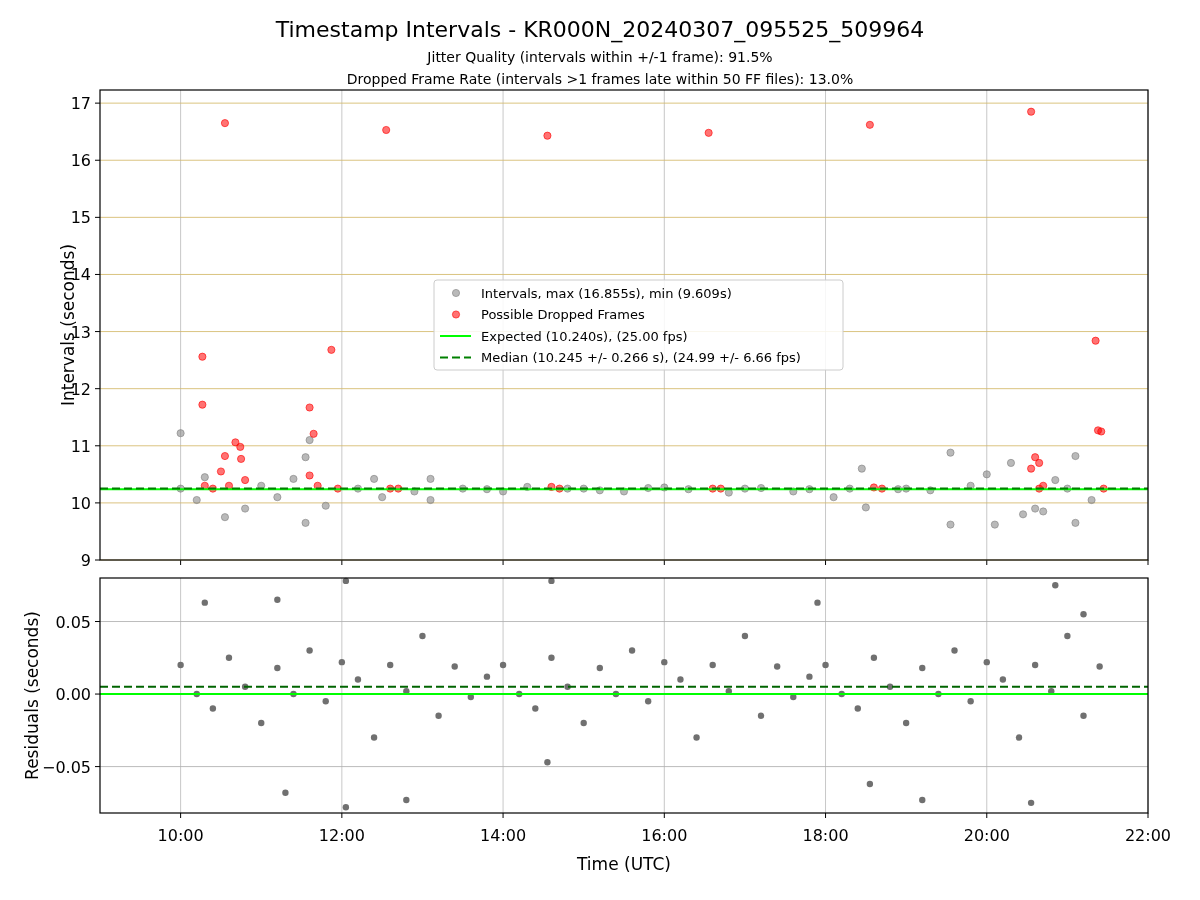 Image resolution: width=1200 pixels, height=900 pixels. What do you see at coordinates (80, 104) in the screenshot?
I see `y-tick-label: 17` at bounding box center [80, 104].